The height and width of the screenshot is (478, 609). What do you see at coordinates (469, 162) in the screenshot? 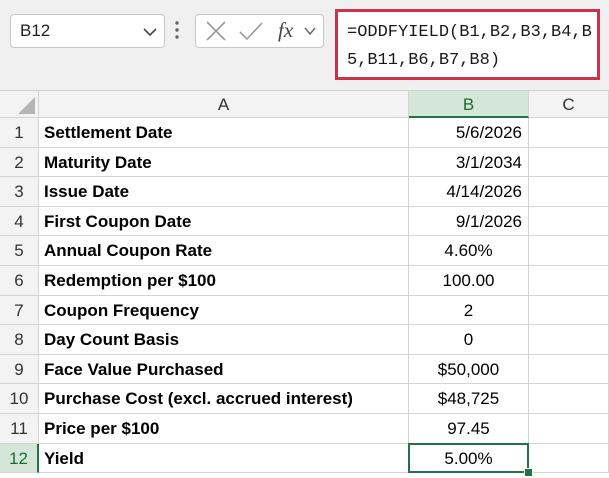
I see `cell-b2: 3/1/2034` at bounding box center [469, 162].